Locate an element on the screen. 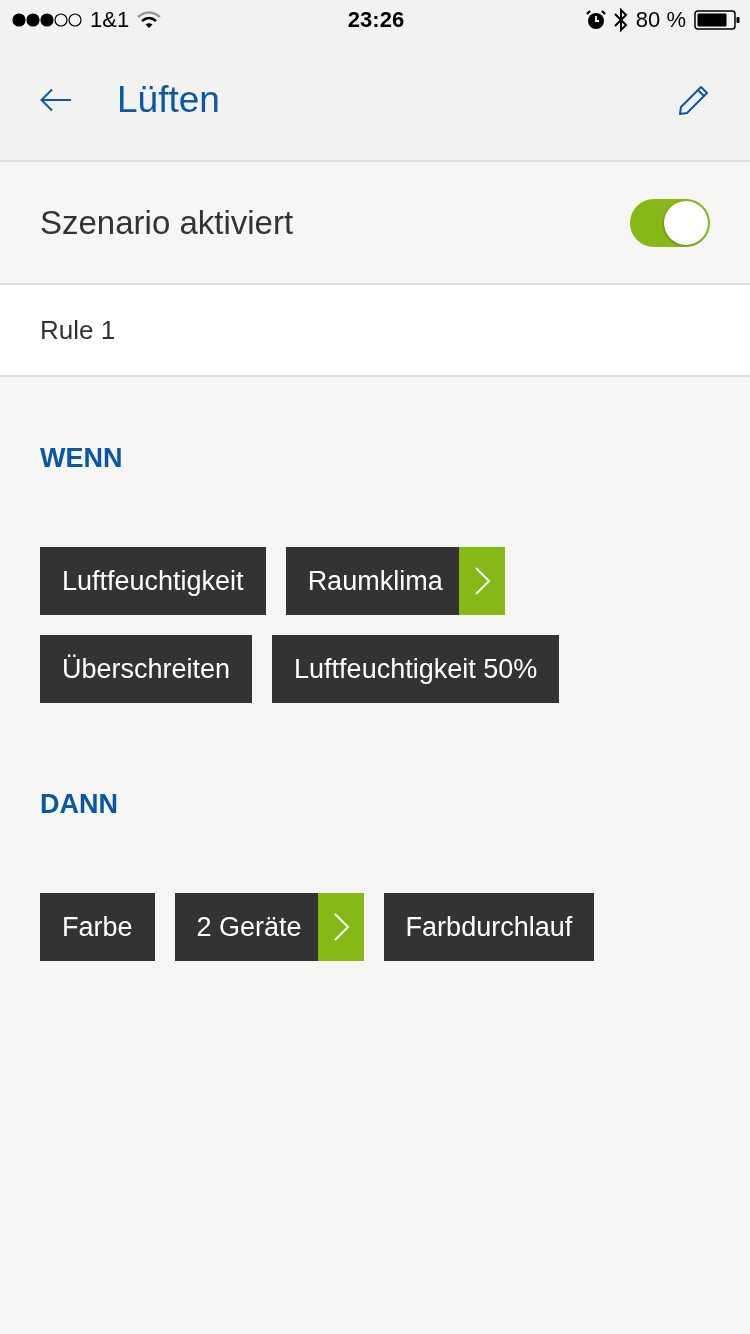 The image size is (750, 1334). carrier-name: 1&1 is located at coordinates (110, 20).